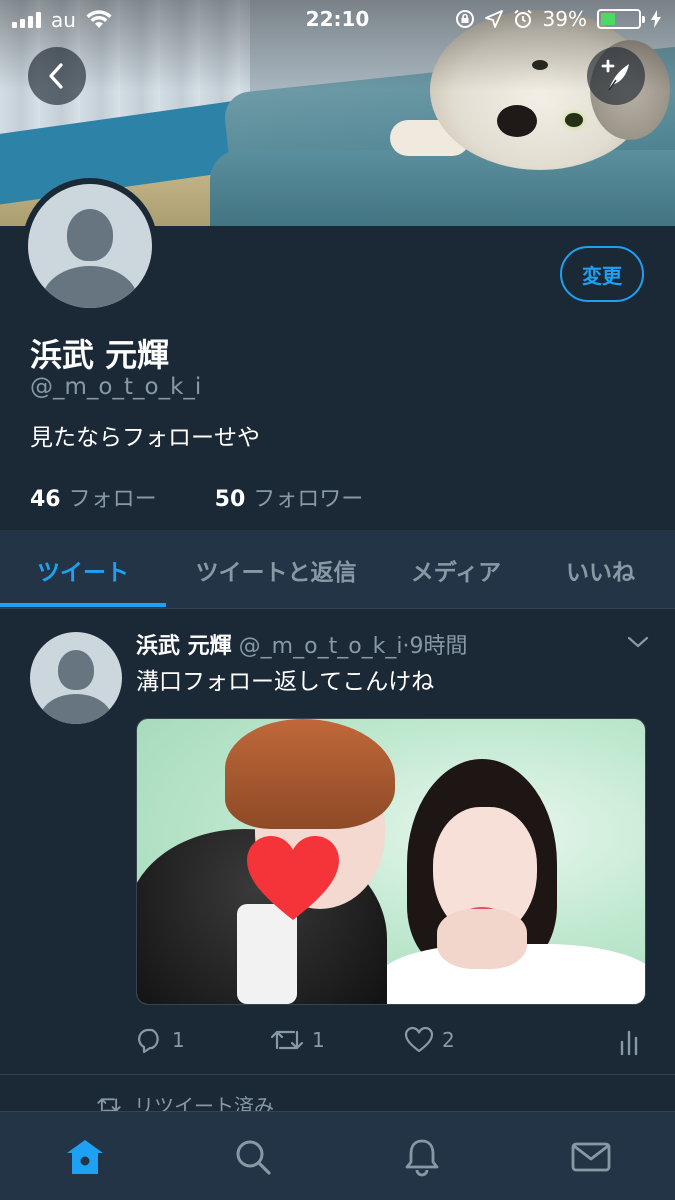  Describe the element at coordinates (285, 682) in the screenshot. I see `tweet-text: 溝口フォロー返してこんけね` at that location.